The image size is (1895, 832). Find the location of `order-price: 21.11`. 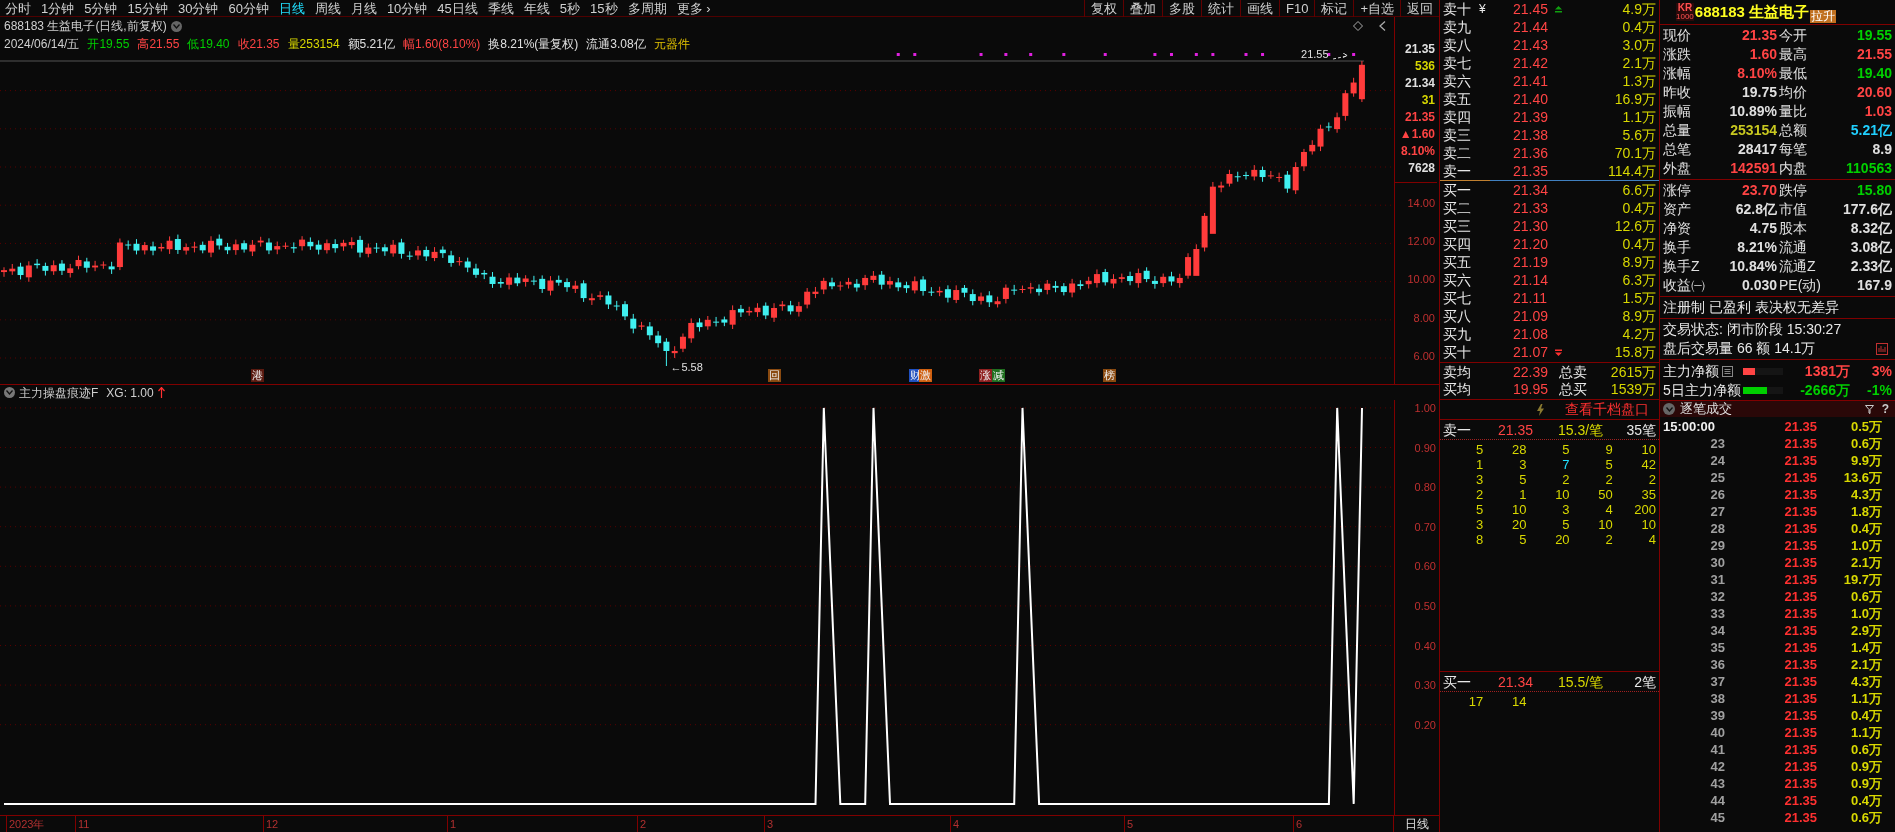

order-price: 21.11 is located at coordinates (1530, 298).